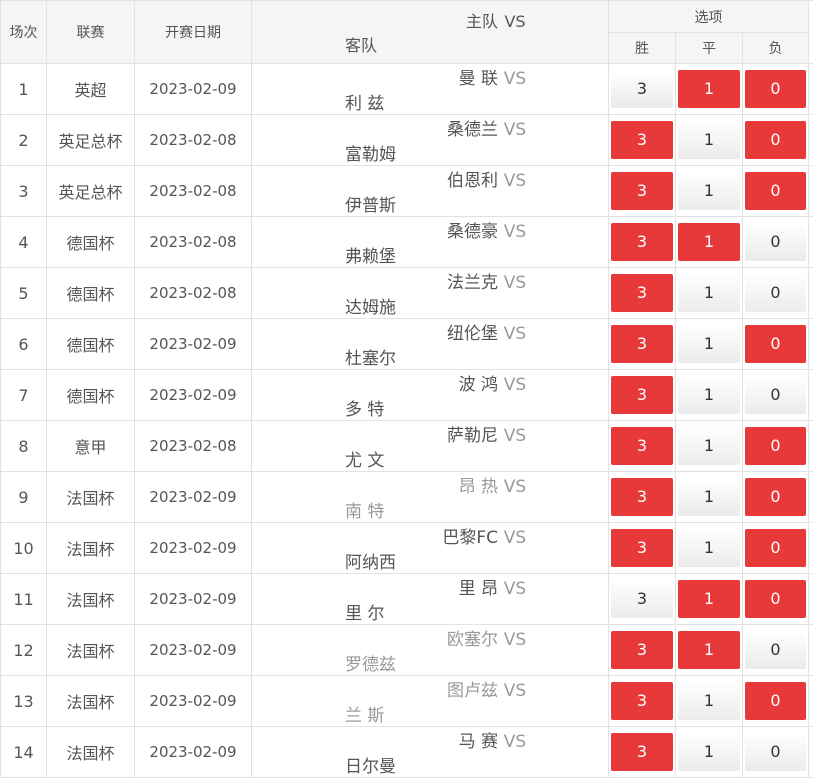 The width and height of the screenshot is (816, 778). What do you see at coordinates (406, 701) in the screenshot?
I see `match-row: 13 法国杯 2023-02-09 图卢兹 VS 兰 斯 3 1 0` at bounding box center [406, 701].